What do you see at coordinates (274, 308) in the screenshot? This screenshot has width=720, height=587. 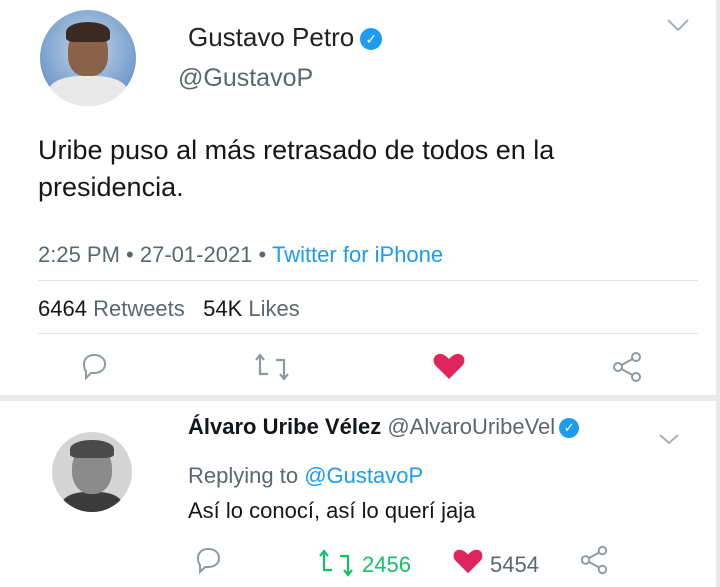 I see `likes-label: Likes` at bounding box center [274, 308].